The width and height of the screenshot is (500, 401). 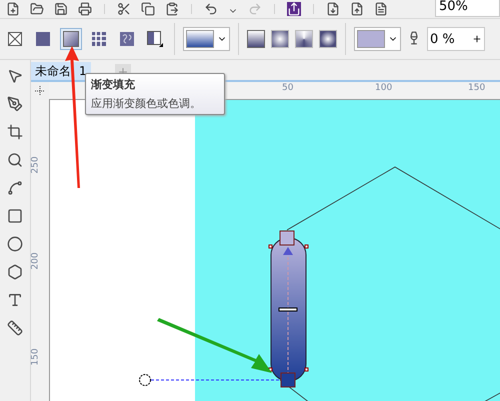 What do you see at coordinates (35, 165) in the screenshot?
I see `ruler-label: 250` at bounding box center [35, 165].